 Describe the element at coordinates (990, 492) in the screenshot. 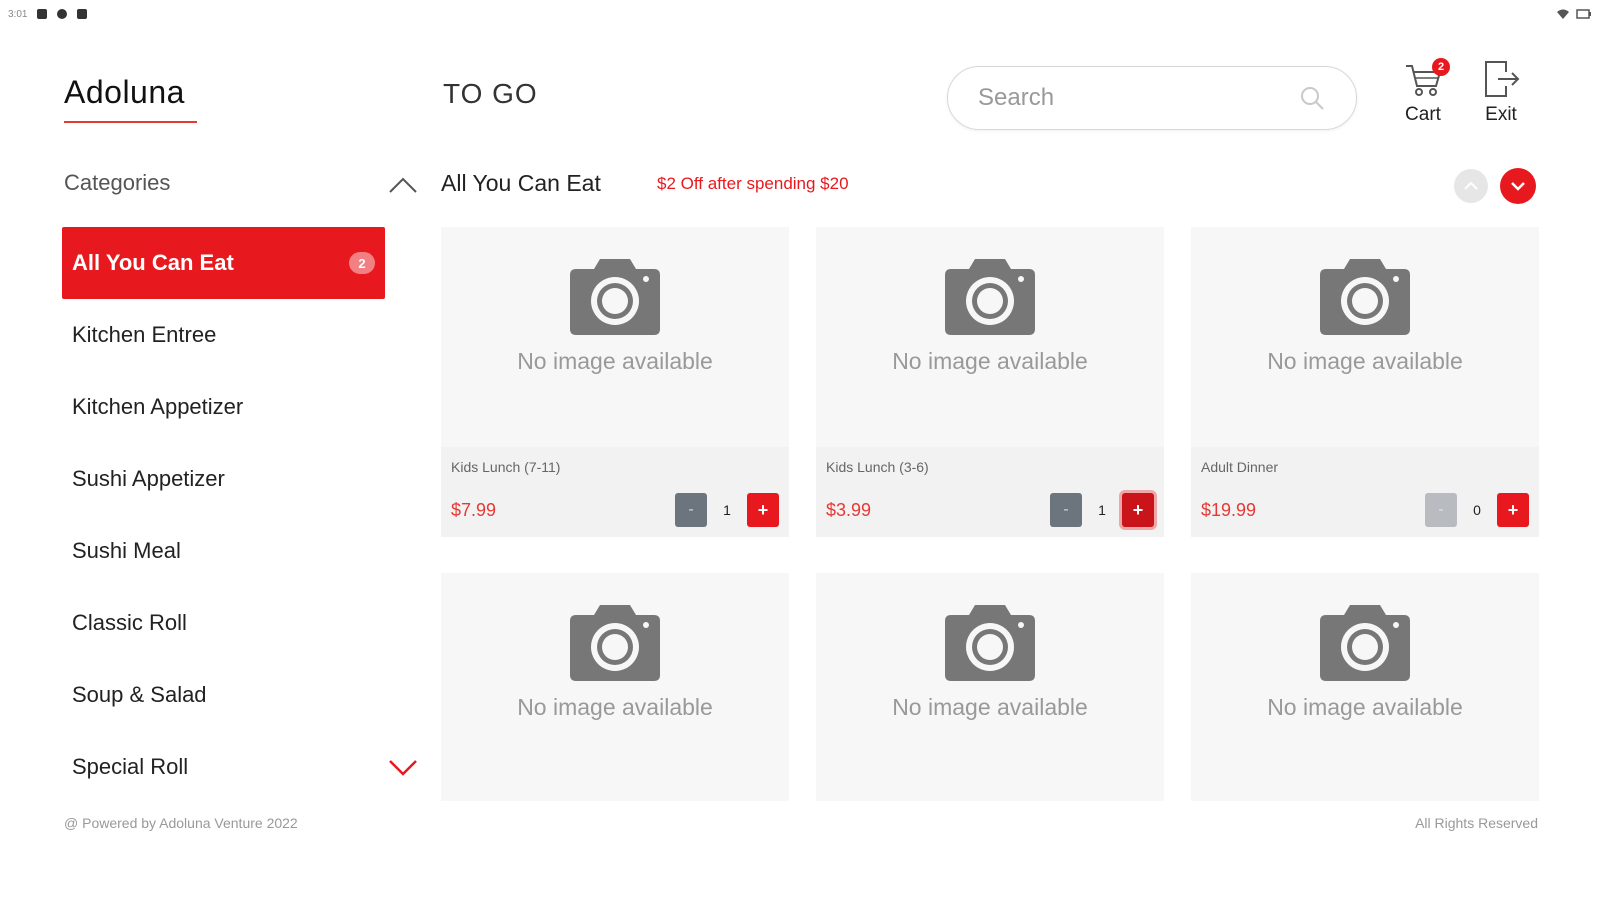

I see `product-info: Kids Lunch (3-6) $3.99 - 1 +` at that location.